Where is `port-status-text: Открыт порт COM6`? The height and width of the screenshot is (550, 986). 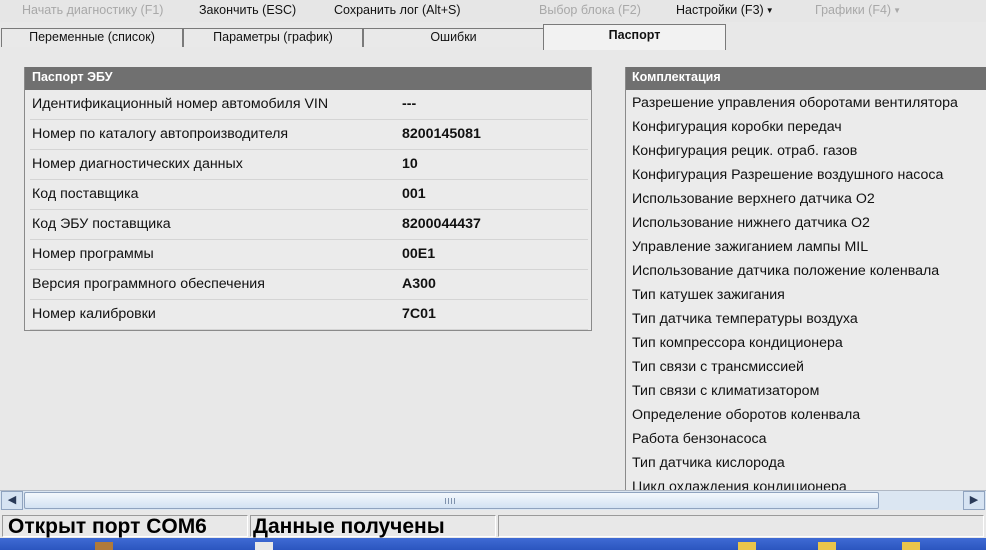 port-status-text: Открыт порт COM6 is located at coordinates (107, 526).